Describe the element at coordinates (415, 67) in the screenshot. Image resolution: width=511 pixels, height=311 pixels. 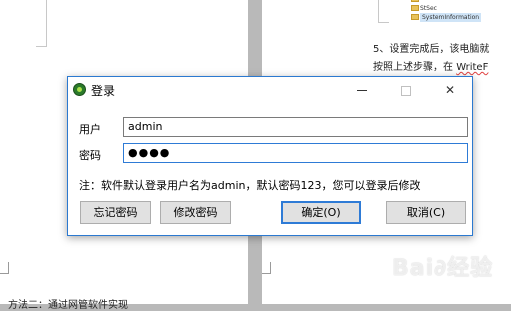
I see `document-text: 按照上述步骤，在` at that location.